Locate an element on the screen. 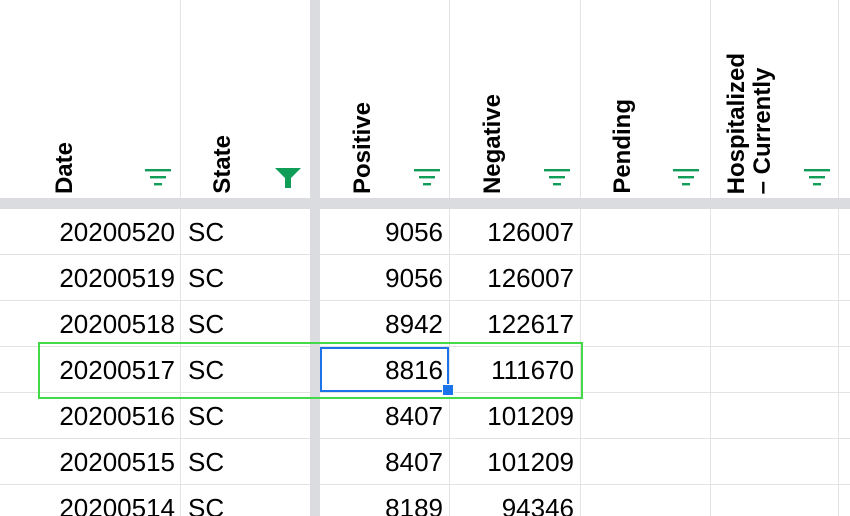 This screenshot has height=516, width=850. fill-handle is located at coordinates (448, 390).